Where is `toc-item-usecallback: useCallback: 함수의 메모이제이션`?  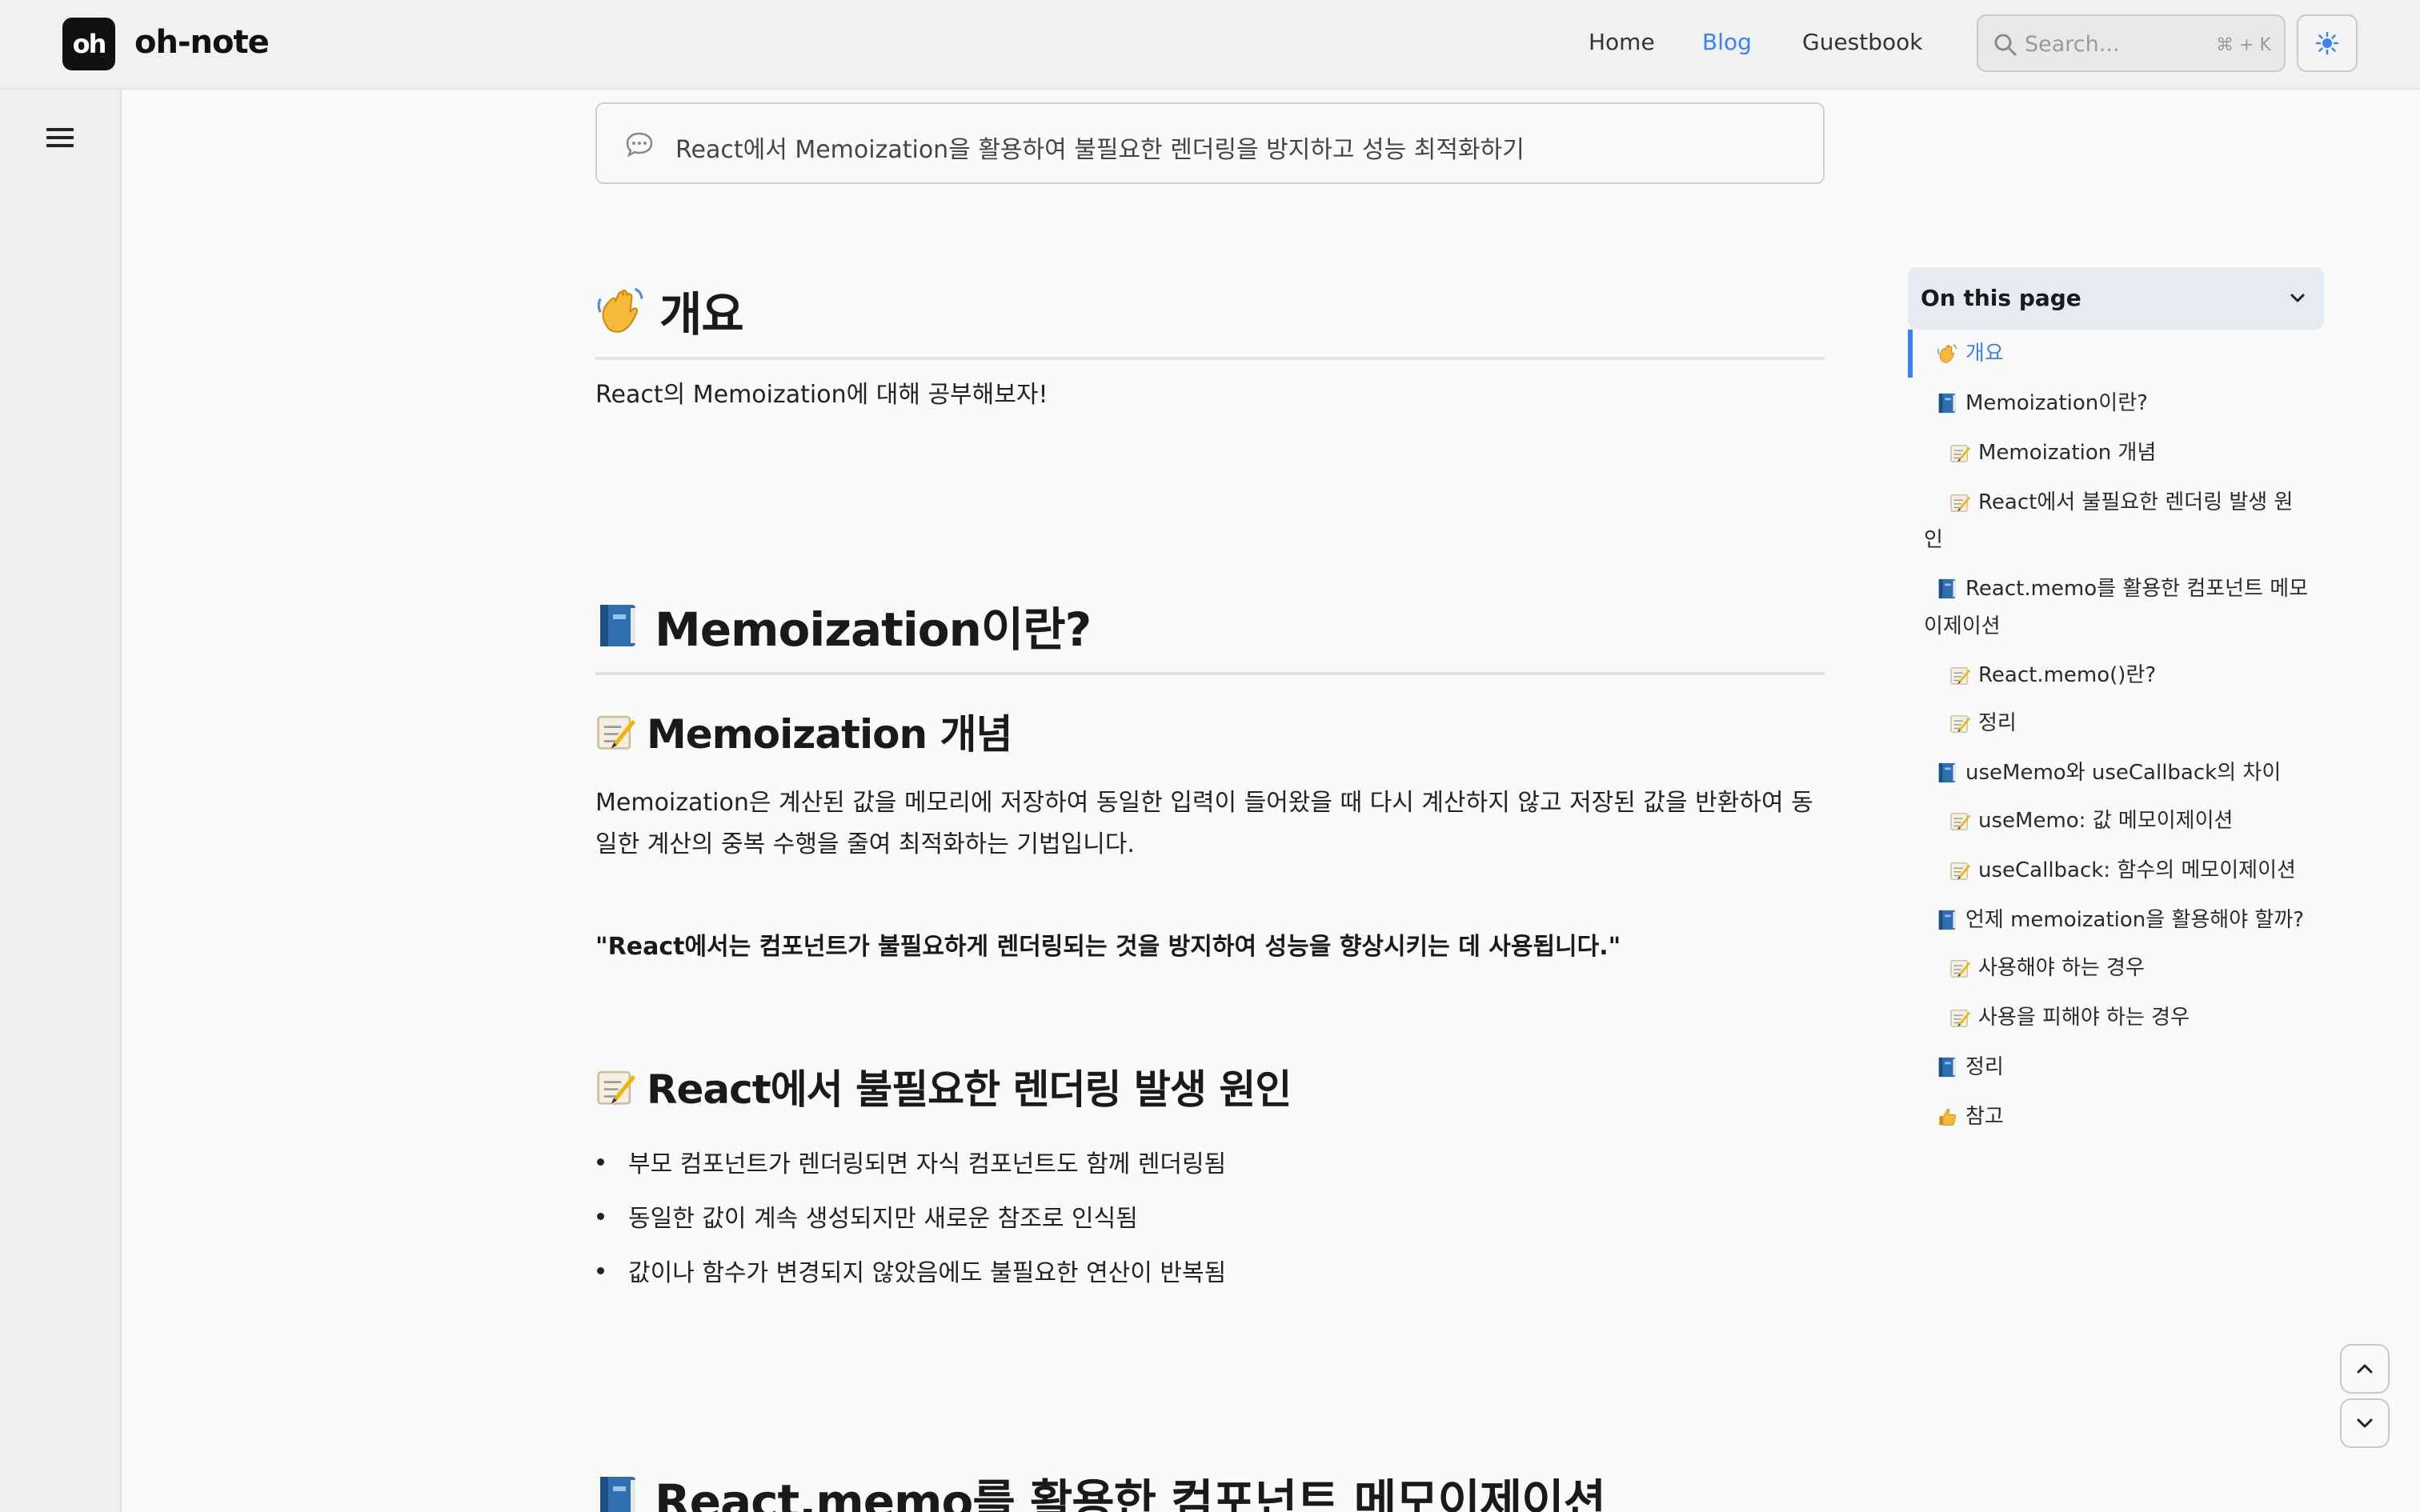 toc-item-usecallback: useCallback: 함수의 메모이제이션 is located at coordinates (2122, 870).